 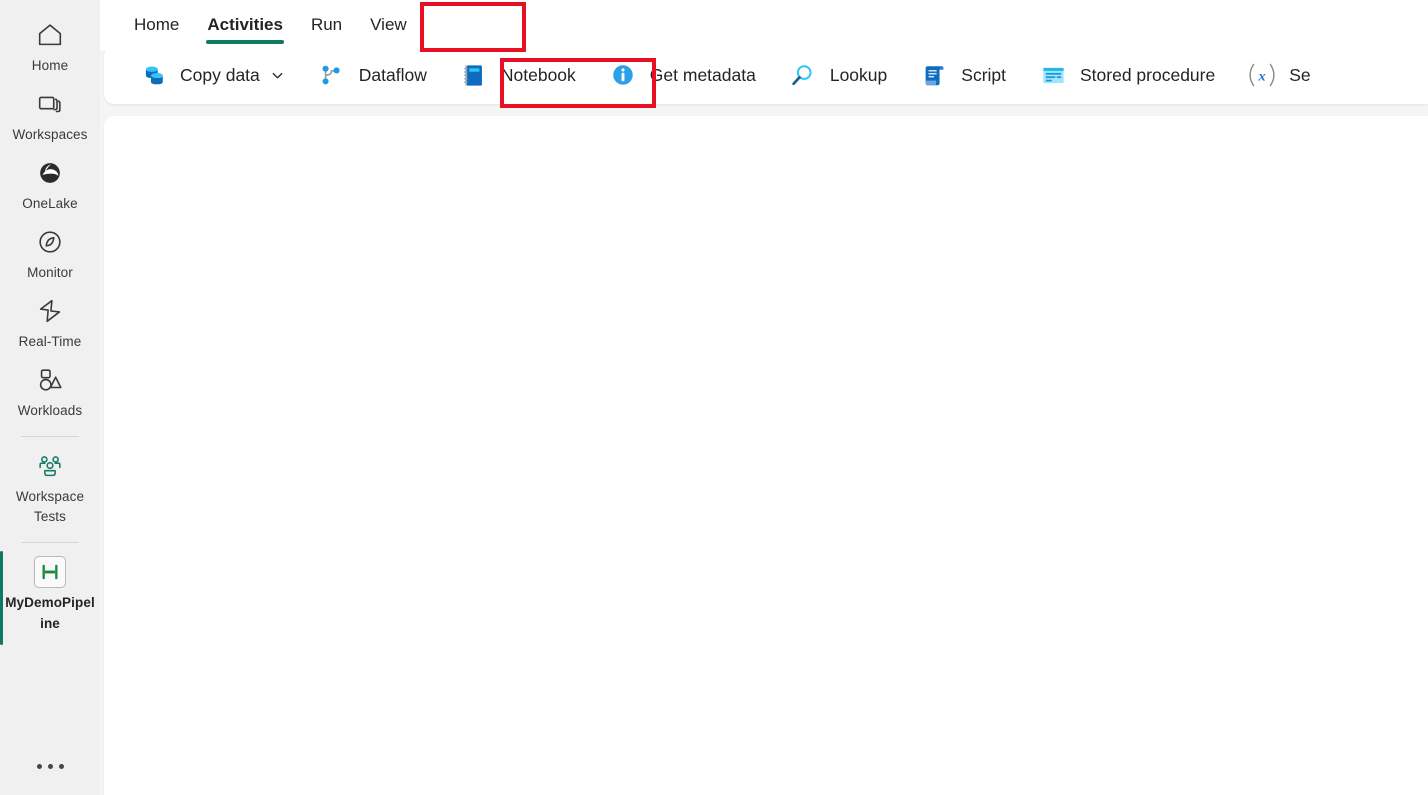 I want to click on copy-data-icon, so click(x=153, y=75).